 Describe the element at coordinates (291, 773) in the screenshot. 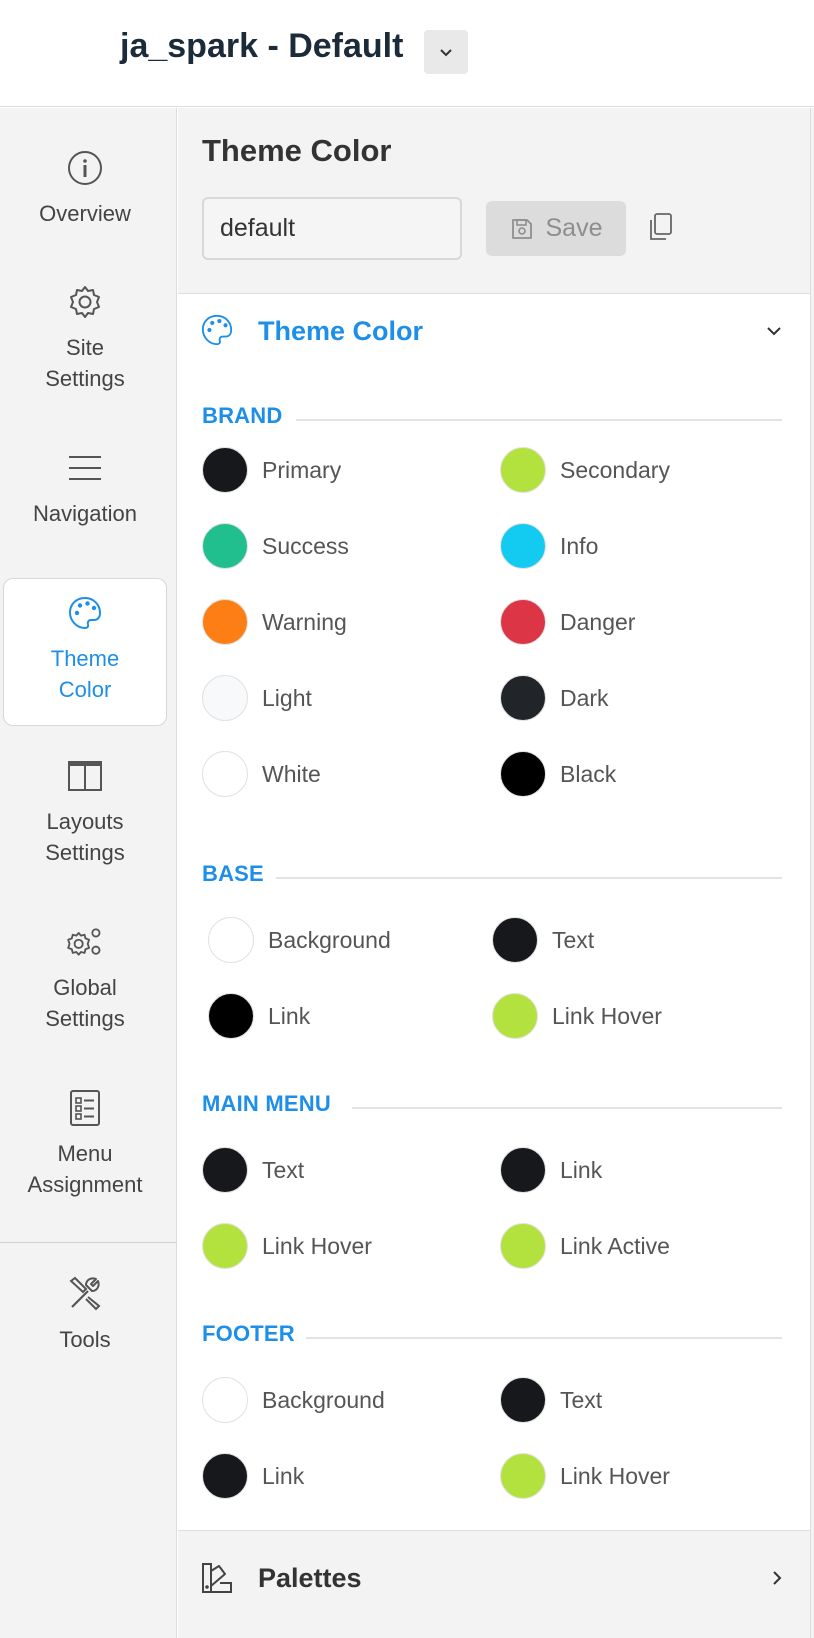

I see `swatch-label: White` at that location.